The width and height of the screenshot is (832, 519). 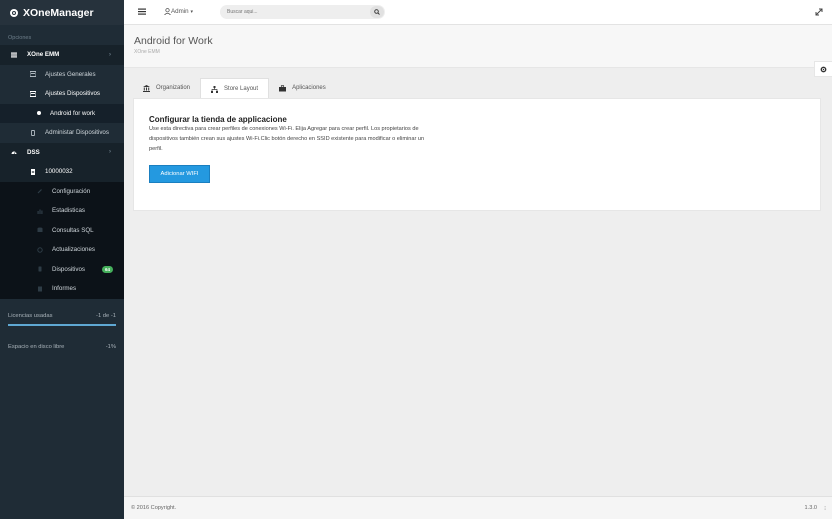 I want to click on sidebar-item-label: Android for work, so click(x=73, y=113).